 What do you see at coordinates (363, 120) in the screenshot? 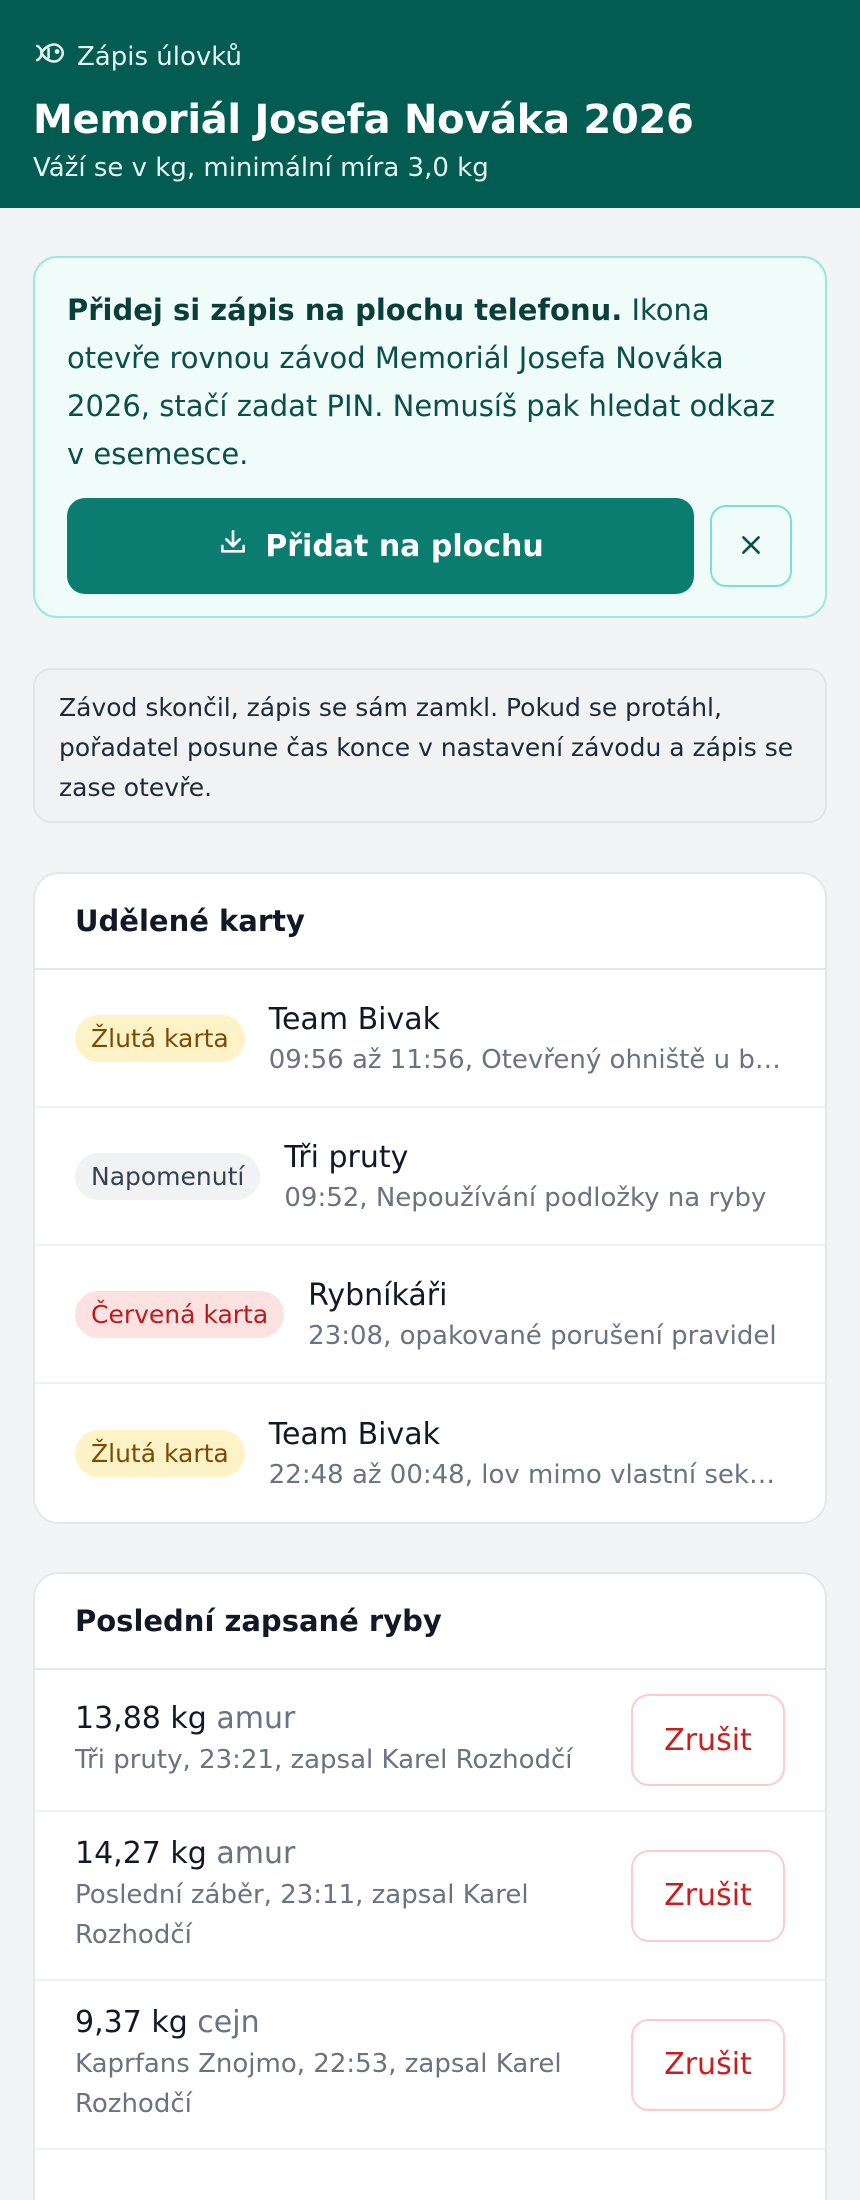
I see `page-title: Memoriál Josefa Nováka 2026` at bounding box center [363, 120].